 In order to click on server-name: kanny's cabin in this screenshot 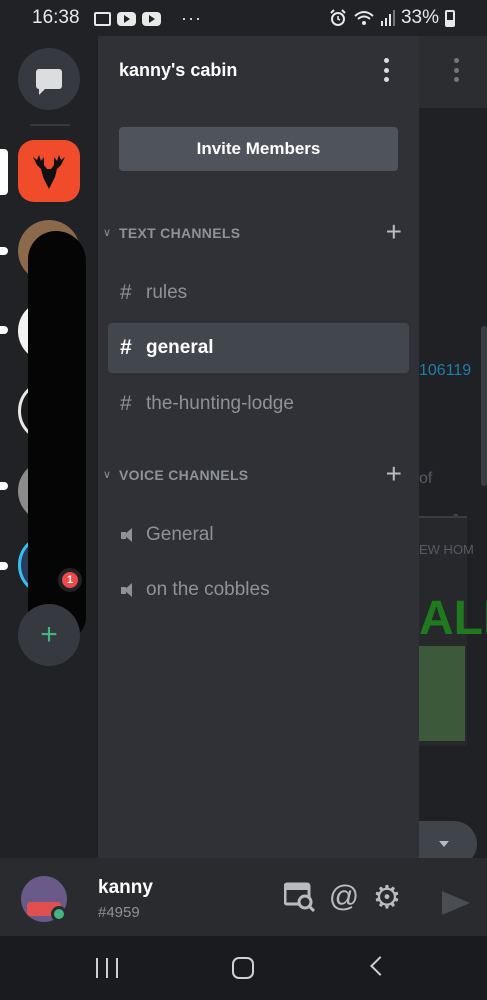, I will do `click(178, 70)`.